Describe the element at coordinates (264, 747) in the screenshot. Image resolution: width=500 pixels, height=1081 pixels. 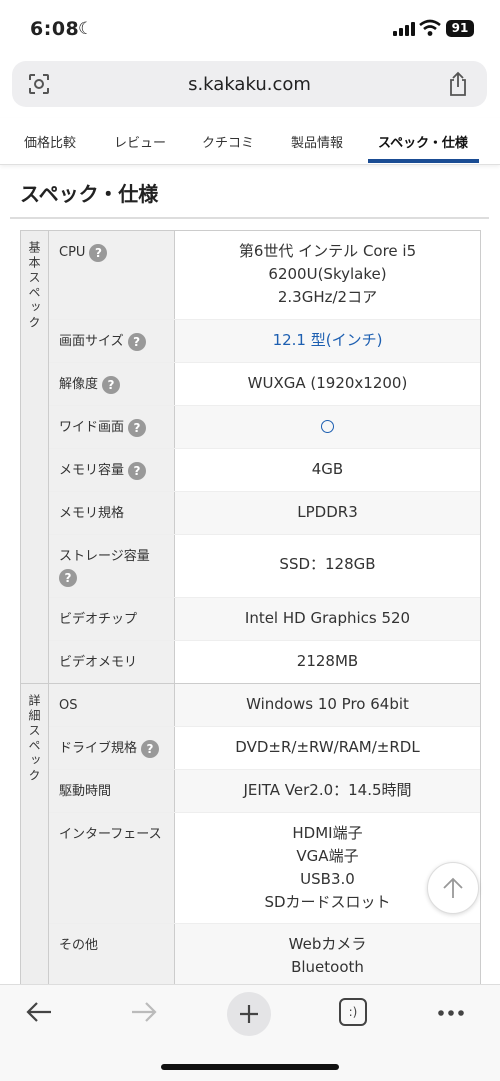
I see `spec-row-drive: ドライブ規格? DVD±R/±RW/RAM/±RDL` at that location.